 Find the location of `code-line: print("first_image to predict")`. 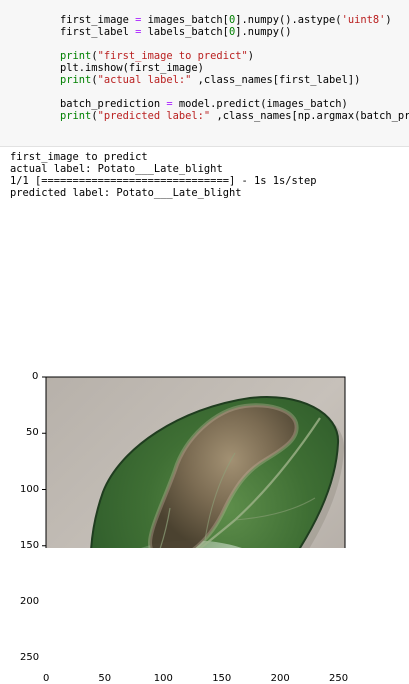

code-line: print("first_image to predict") is located at coordinates (144, 56).